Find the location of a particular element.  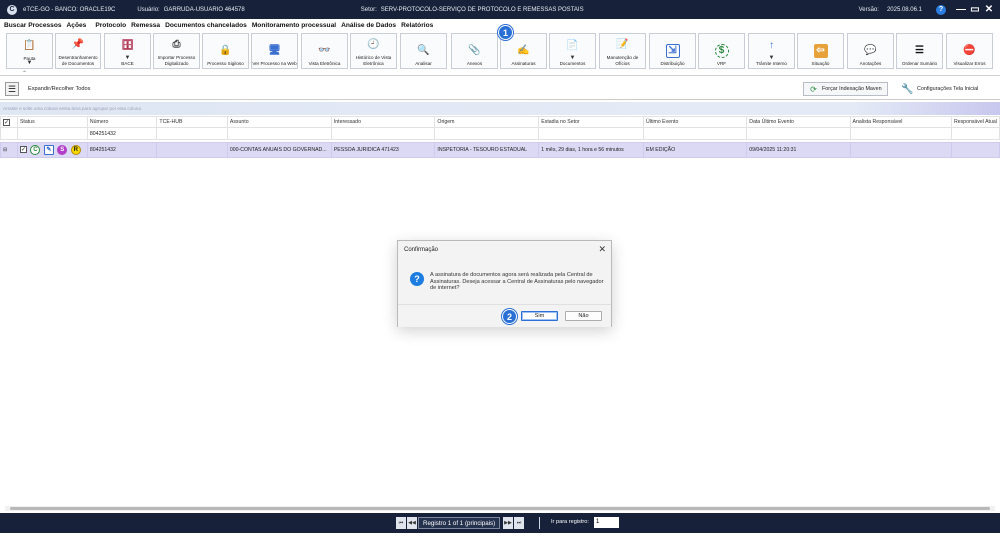

cell-tce-hub is located at coordinates (192, 150).